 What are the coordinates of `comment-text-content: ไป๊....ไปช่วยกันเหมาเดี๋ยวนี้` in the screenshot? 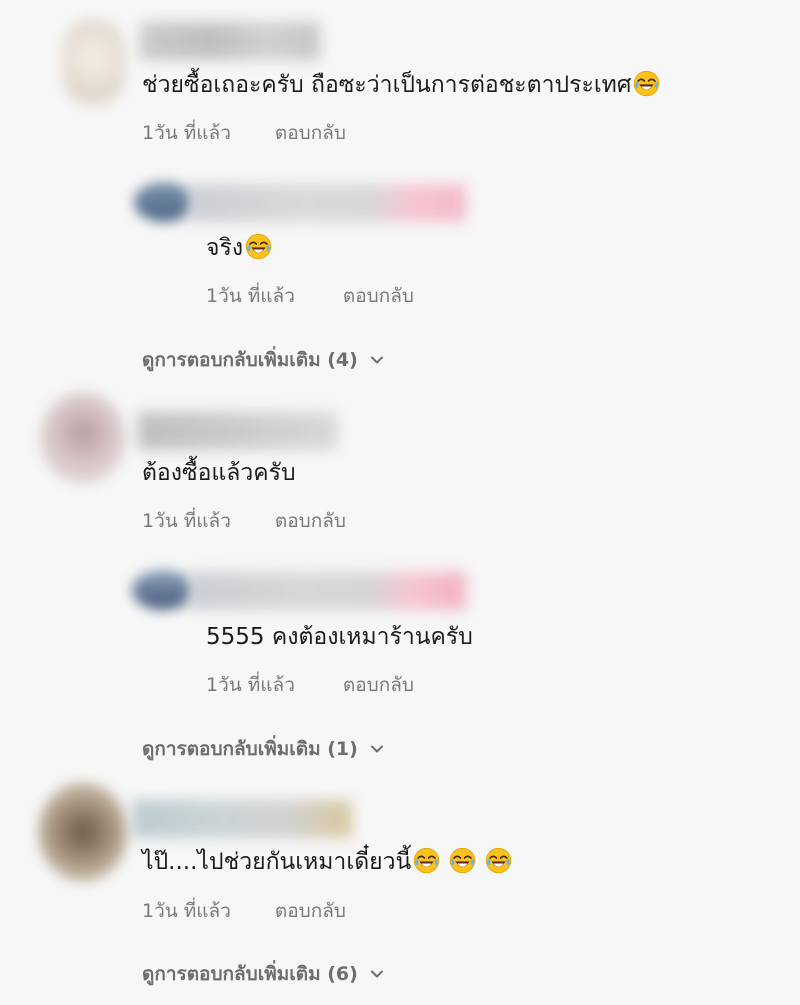 It's located at (277, 862).